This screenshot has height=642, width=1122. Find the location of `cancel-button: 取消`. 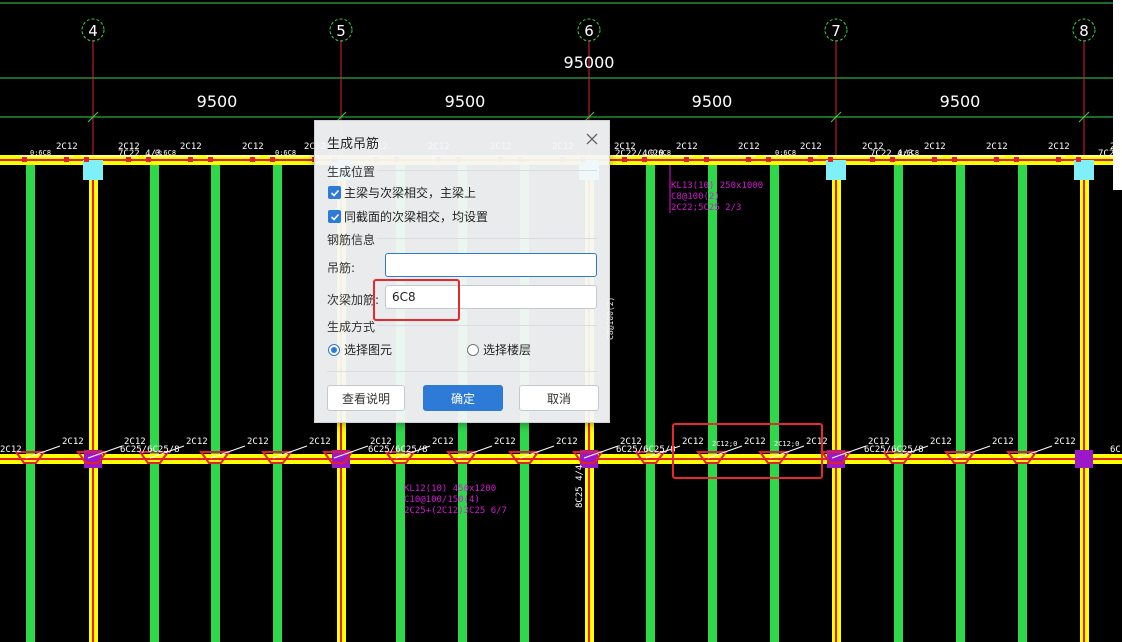

cancel-button: 取消 is located at coordinates (559, 398).